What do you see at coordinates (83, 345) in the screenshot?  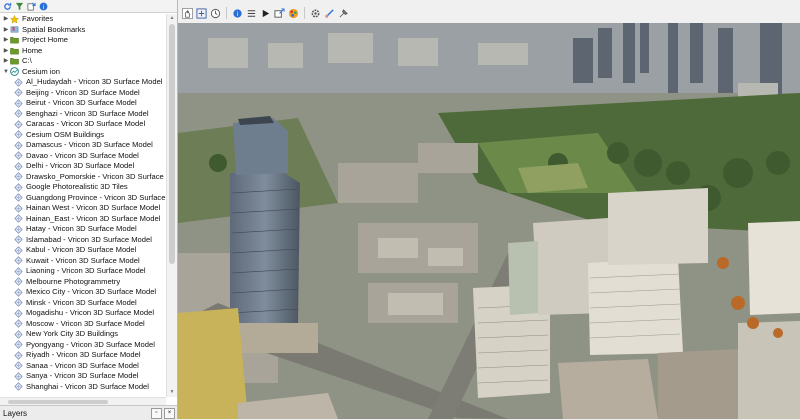 I see `tileset-item: Pyongyang - Vricon 3D Surface Model` at bounding box center [83, 345].